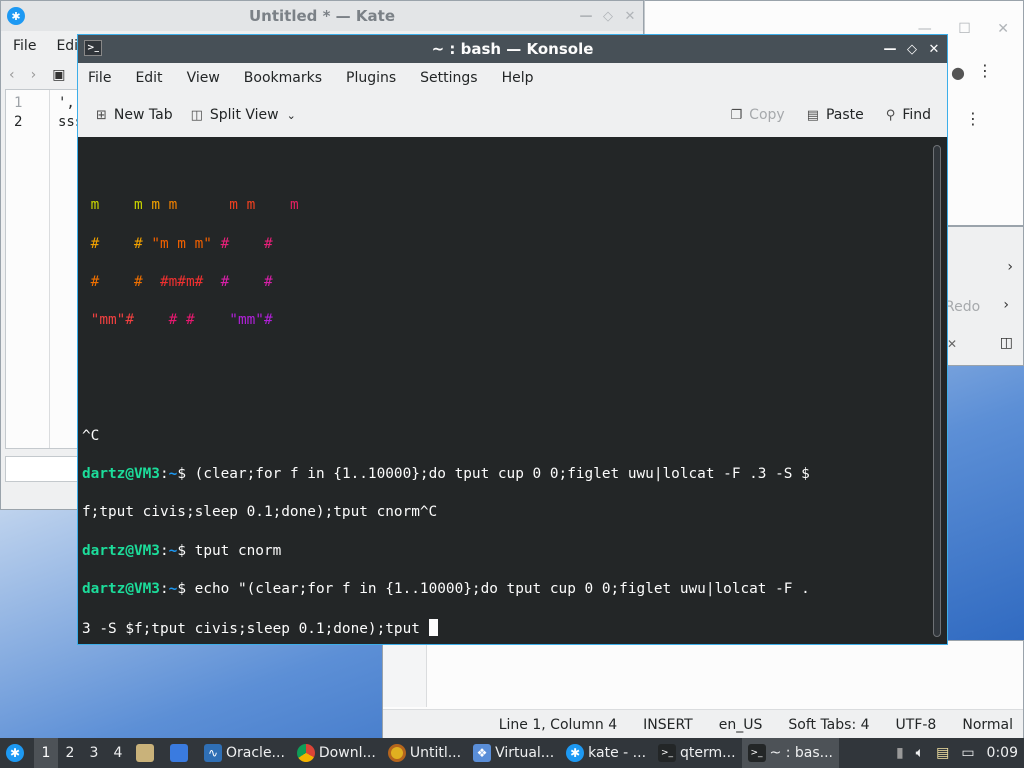  I want to click on menu-edit: Edi, so click(67, 46).